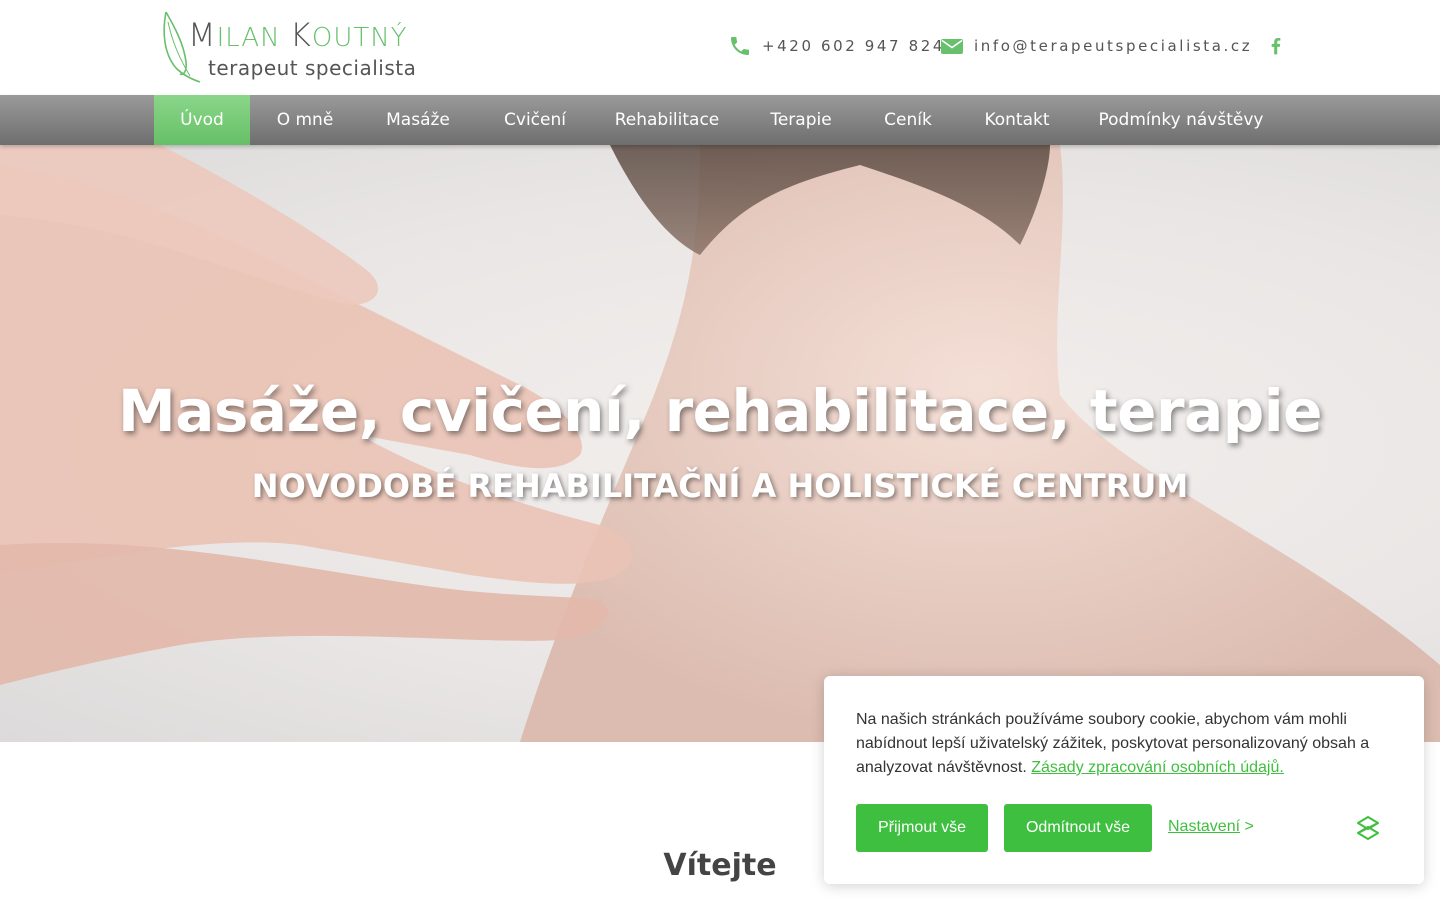 This screenshot has width=1440, height=900. What do you see at coordinates (305, 120) in the screenshot?
I see `nav-item-o-mne: O mně` at bounding box center [305, 120].